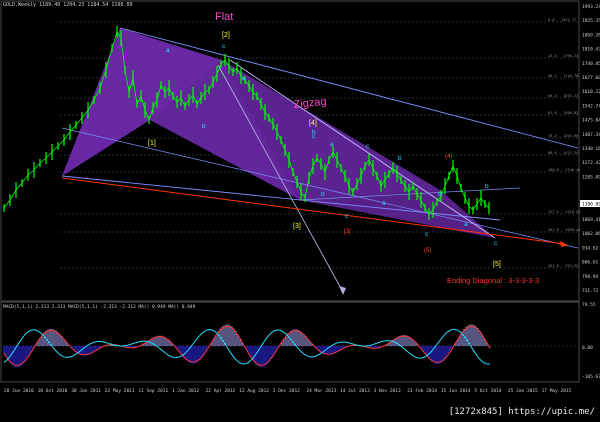 Image resolution: width=600 pixels, height=422 pixels. I want to click on price-tick-label: 1810.43, so click(591, 50).